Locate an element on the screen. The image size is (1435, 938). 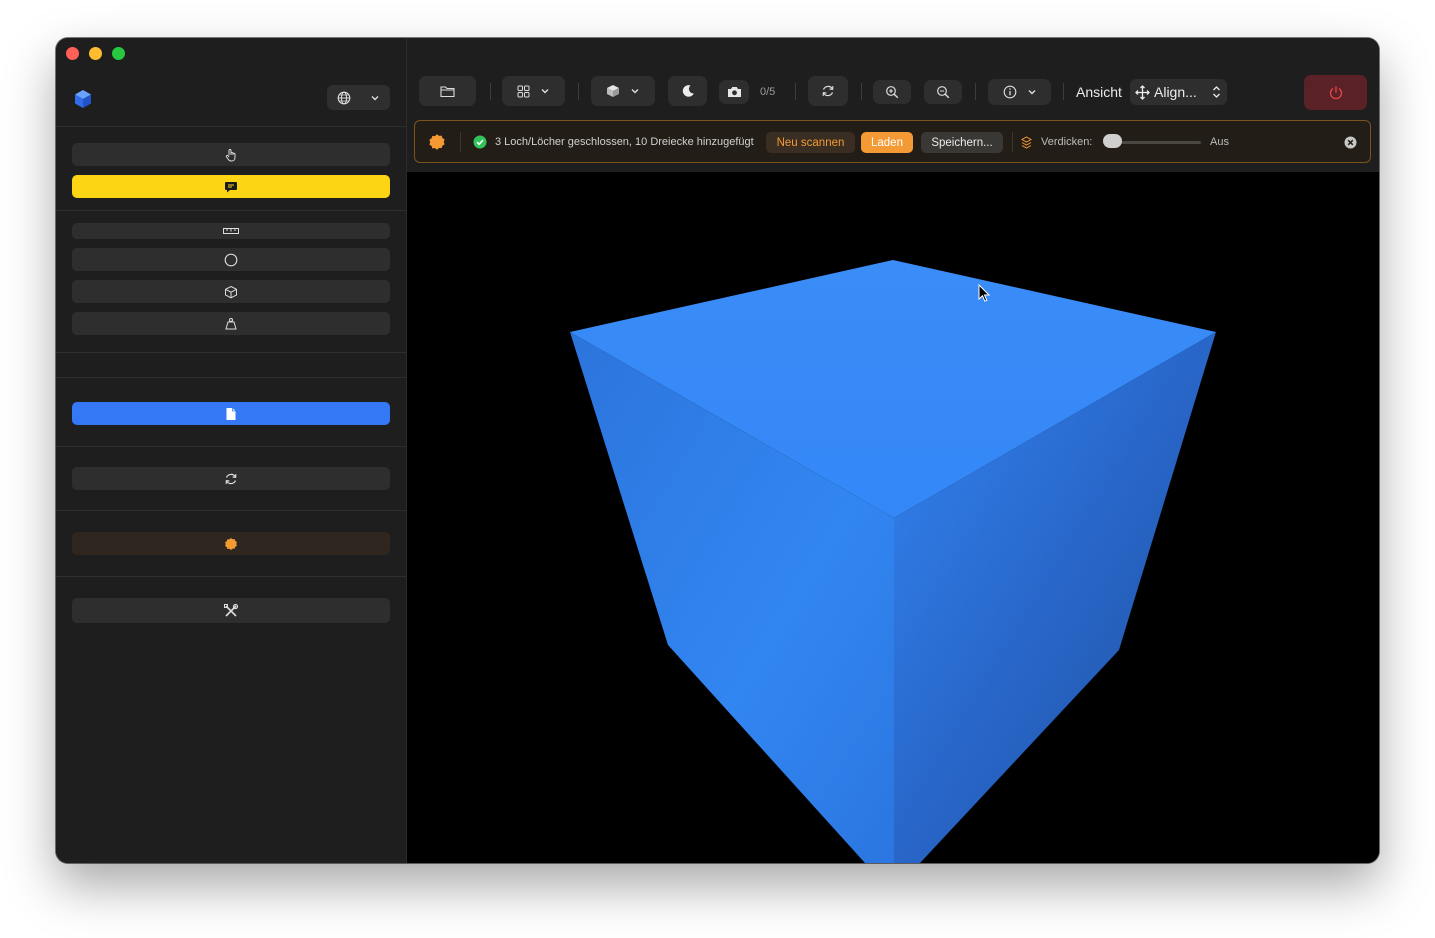
folder-icon is located at coordinates (447, 91).